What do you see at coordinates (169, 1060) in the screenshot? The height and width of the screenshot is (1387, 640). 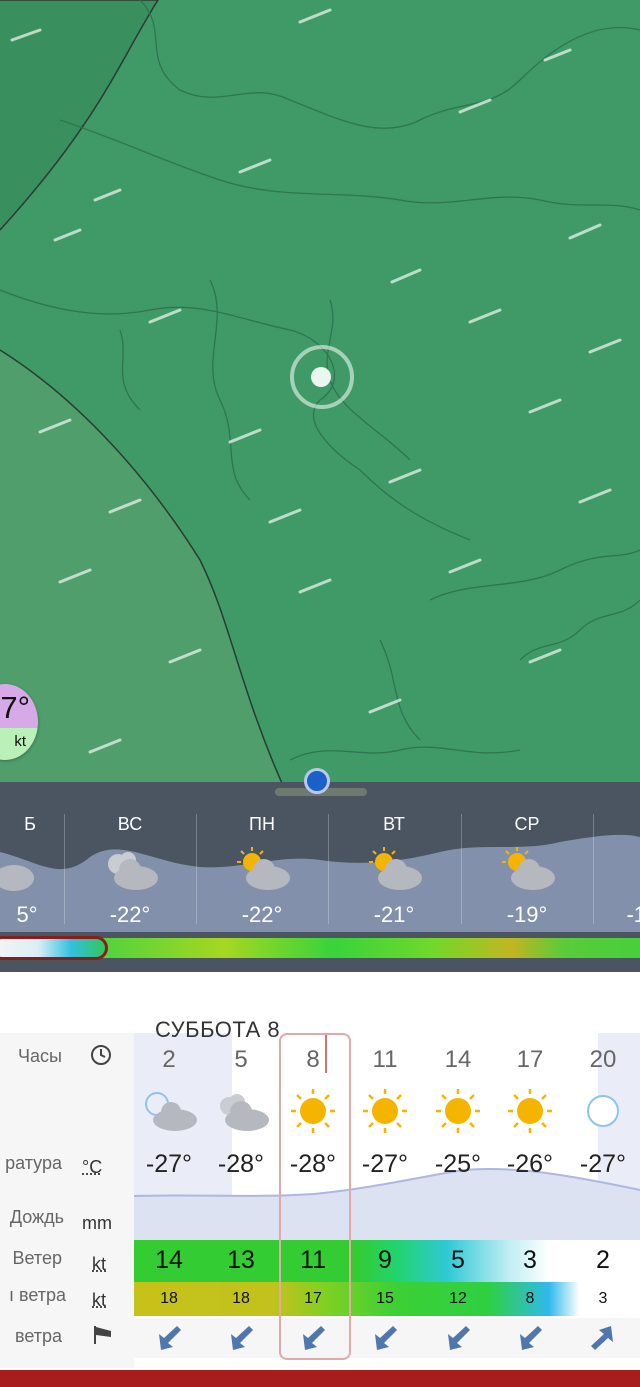 I see `hour-label: 2` at bounding box center [169, 1060].